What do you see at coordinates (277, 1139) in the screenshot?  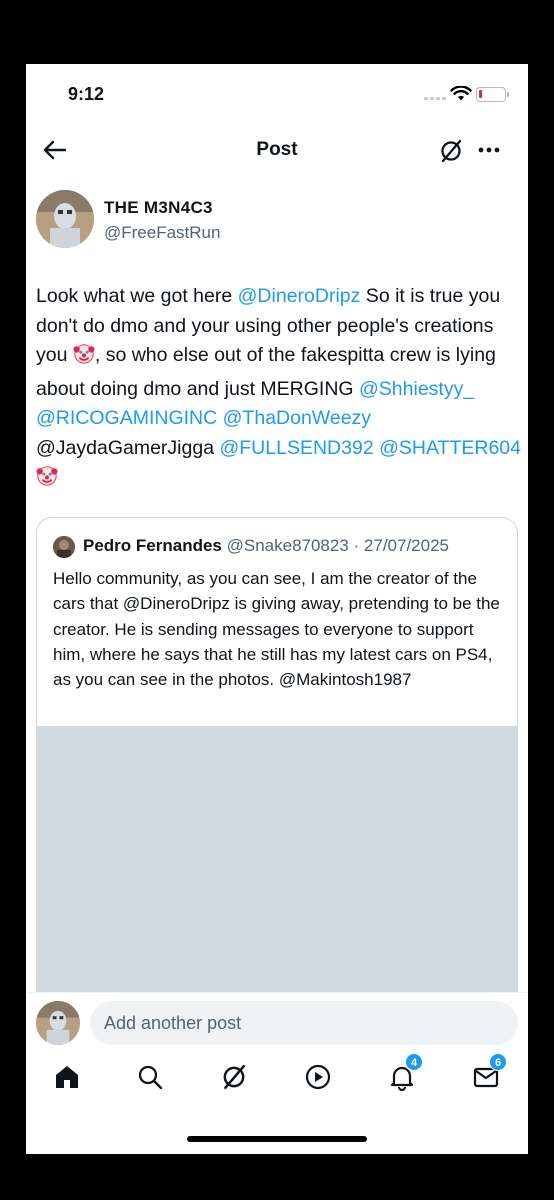 I see `home-indicator` at bounding box center [277, 1139].